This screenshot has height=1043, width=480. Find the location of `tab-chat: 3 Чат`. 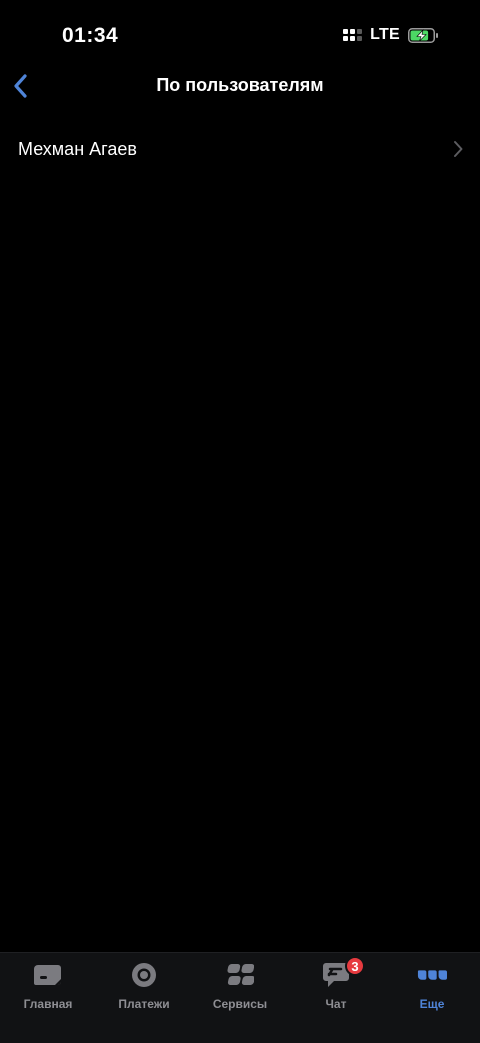

tab-chat: 3 Чат is located at coordinates (336, 998).